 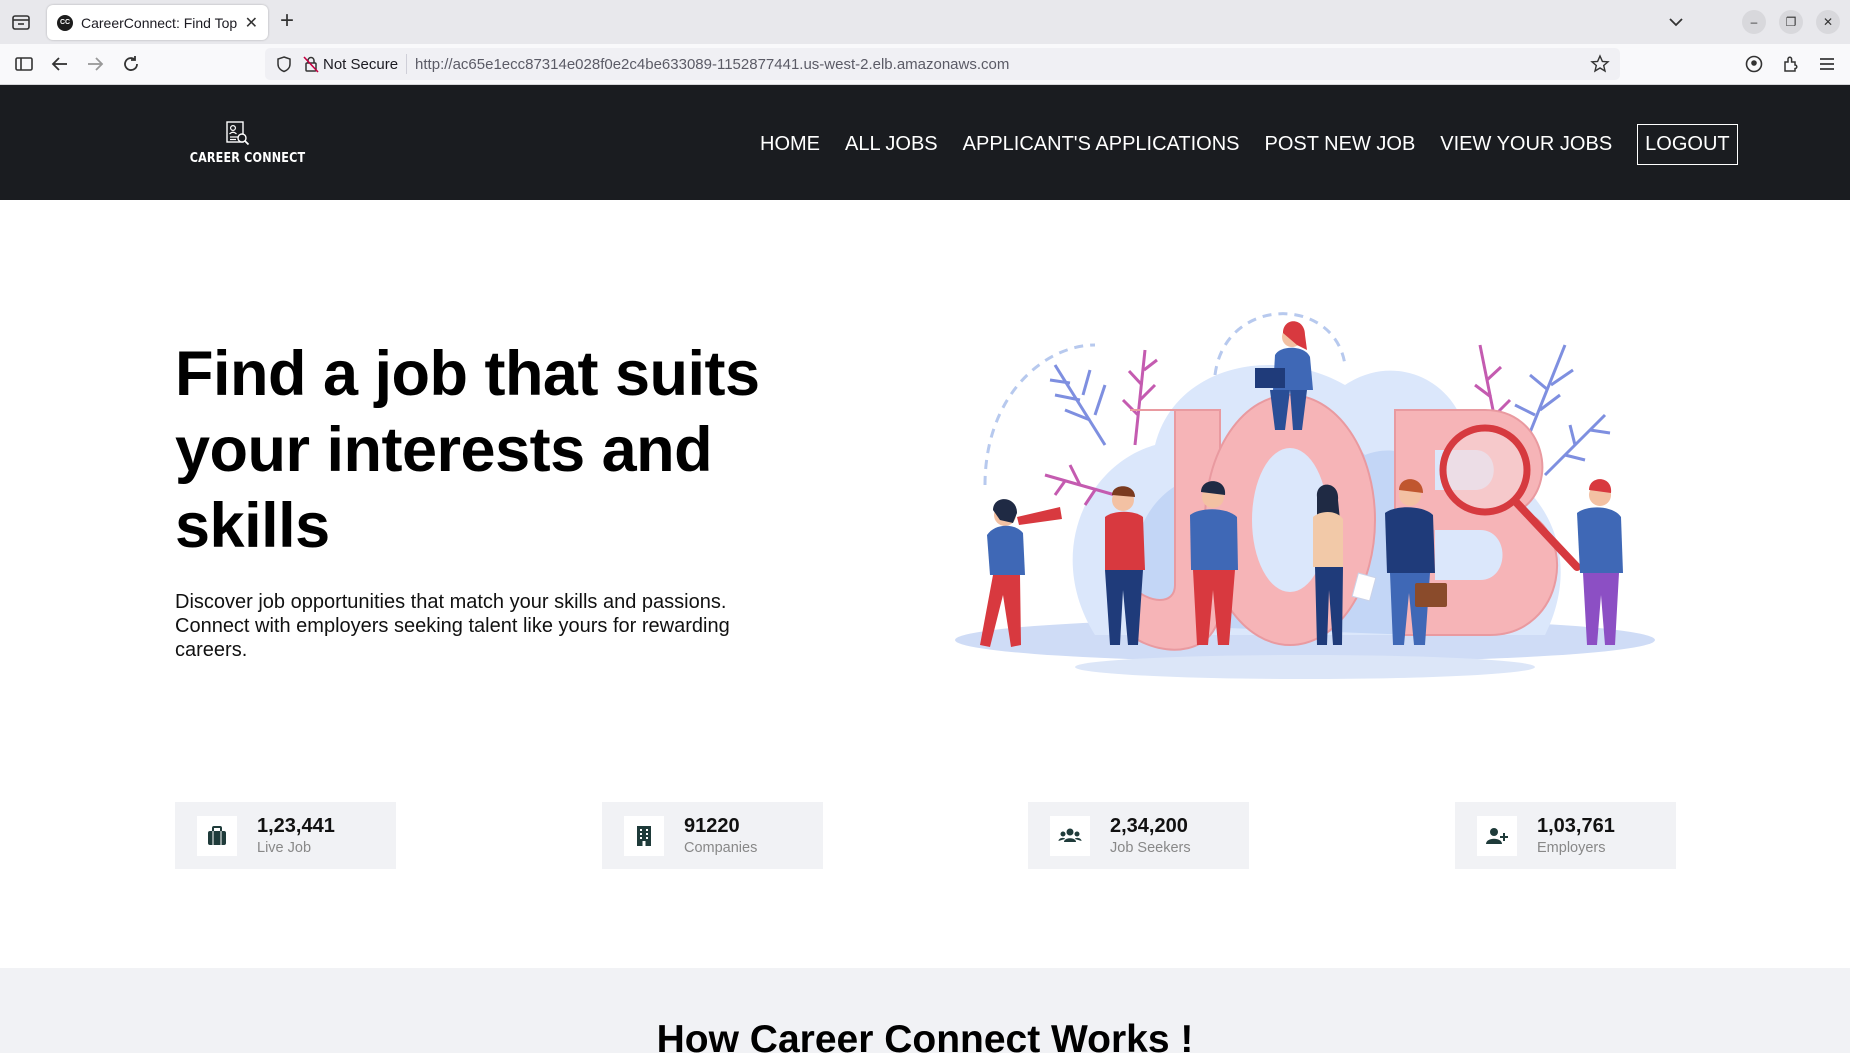 What do you see at coordinates (1101, 144) in the screenshot?
I see `nav-applicants-applications: APPLICANT'S APPLICATIONS` at bounding box center [1101, 144].